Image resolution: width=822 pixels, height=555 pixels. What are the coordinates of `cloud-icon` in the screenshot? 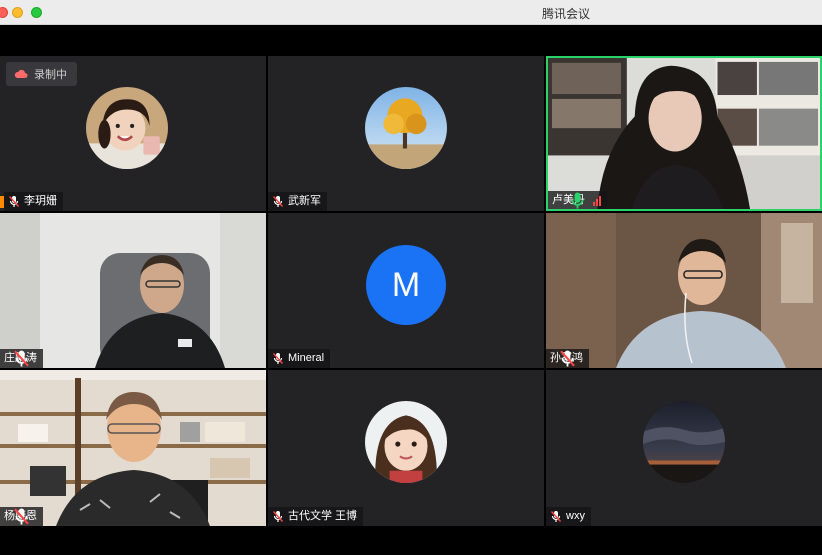 It's located at (21, 73).